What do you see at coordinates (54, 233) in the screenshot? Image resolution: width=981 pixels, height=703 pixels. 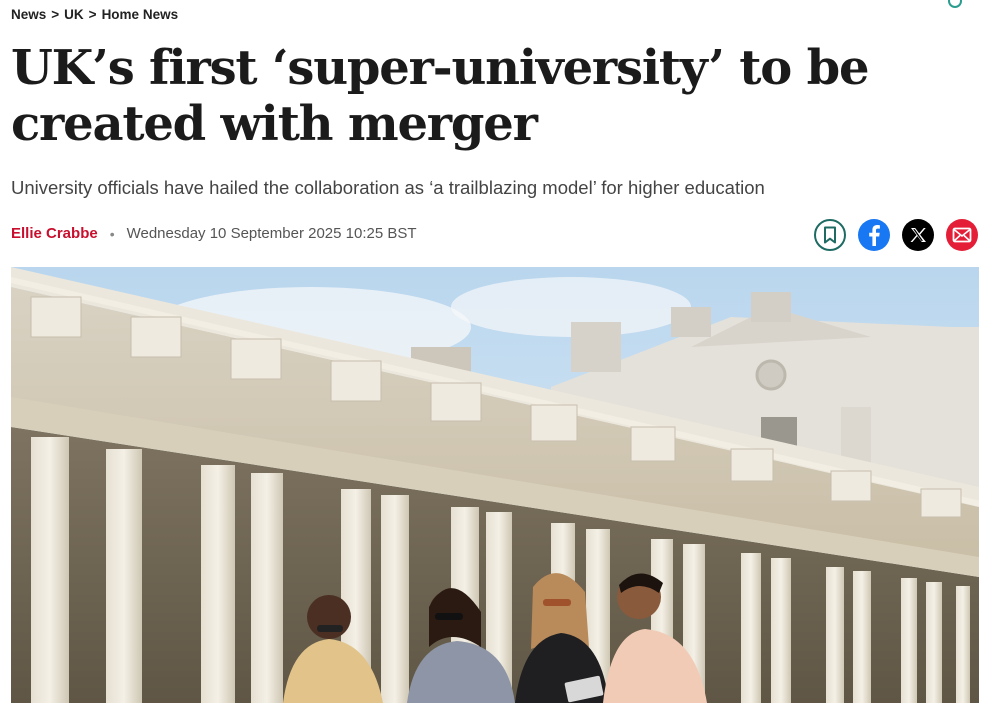 I see `author-link: Ellie Crabbe` at bounding box center [54, 233].